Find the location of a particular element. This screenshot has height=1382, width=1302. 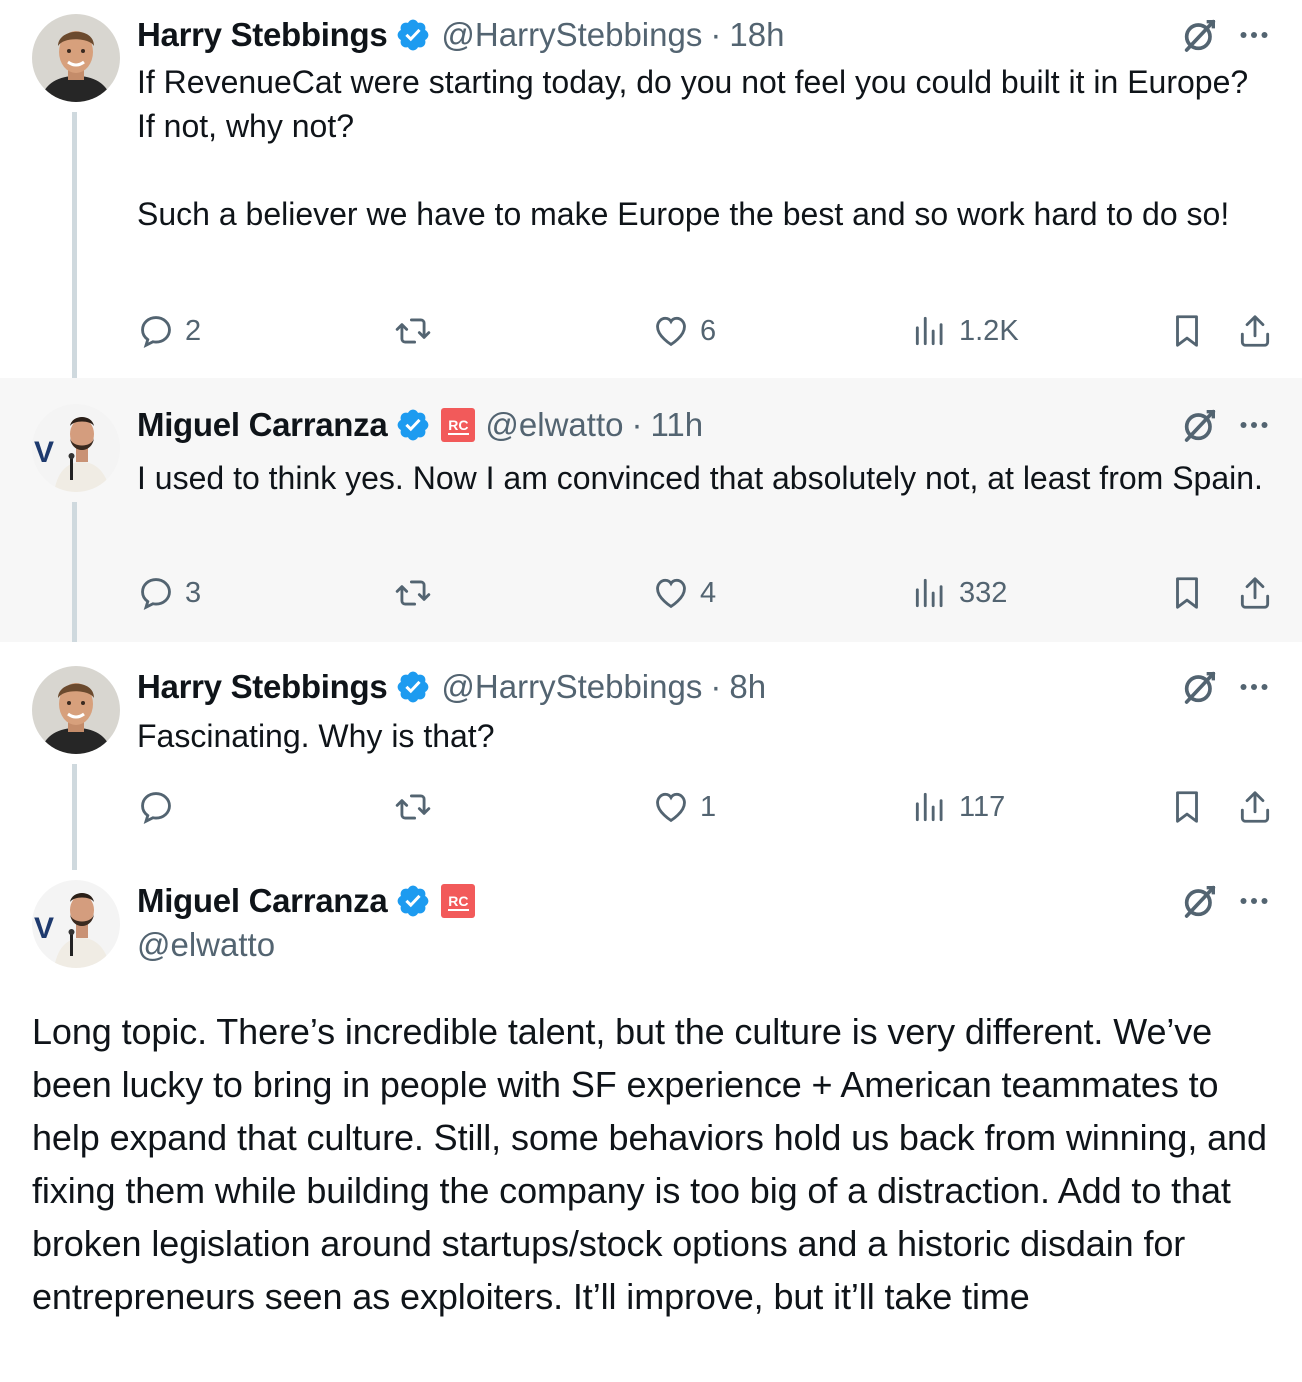

tweet-text: Fascinating. Why is that? is located at coordinates (316, 736).